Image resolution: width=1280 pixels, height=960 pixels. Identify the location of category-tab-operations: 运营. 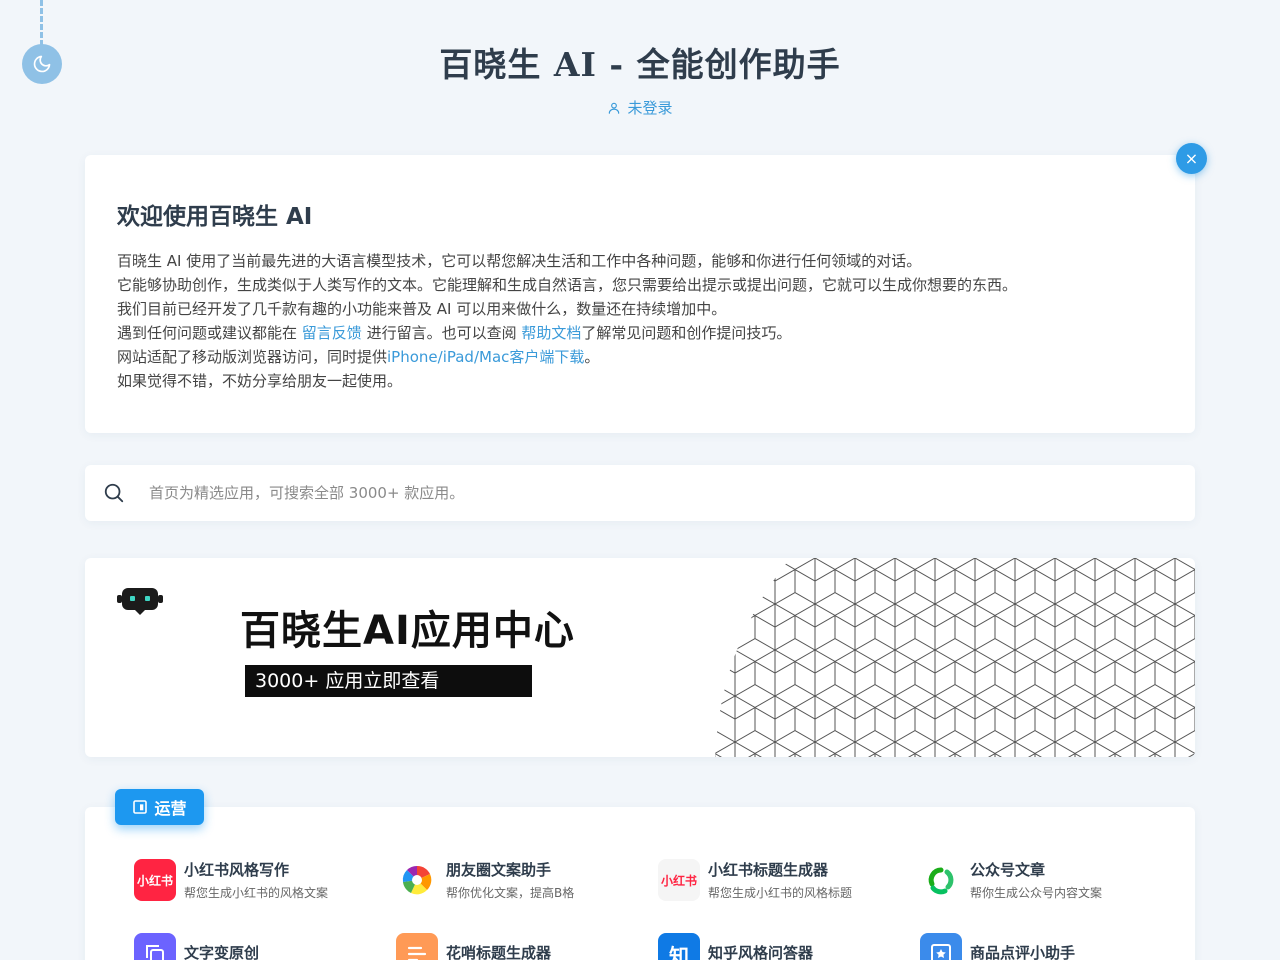
(159, 807).